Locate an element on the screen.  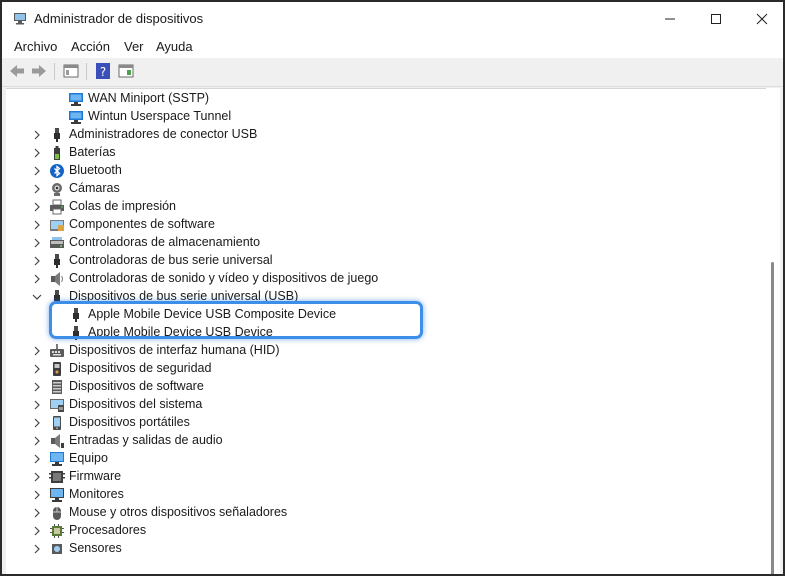
device-category-row: Dispositivos de interfaz humana (HID) is located at coordinates (386, 351).